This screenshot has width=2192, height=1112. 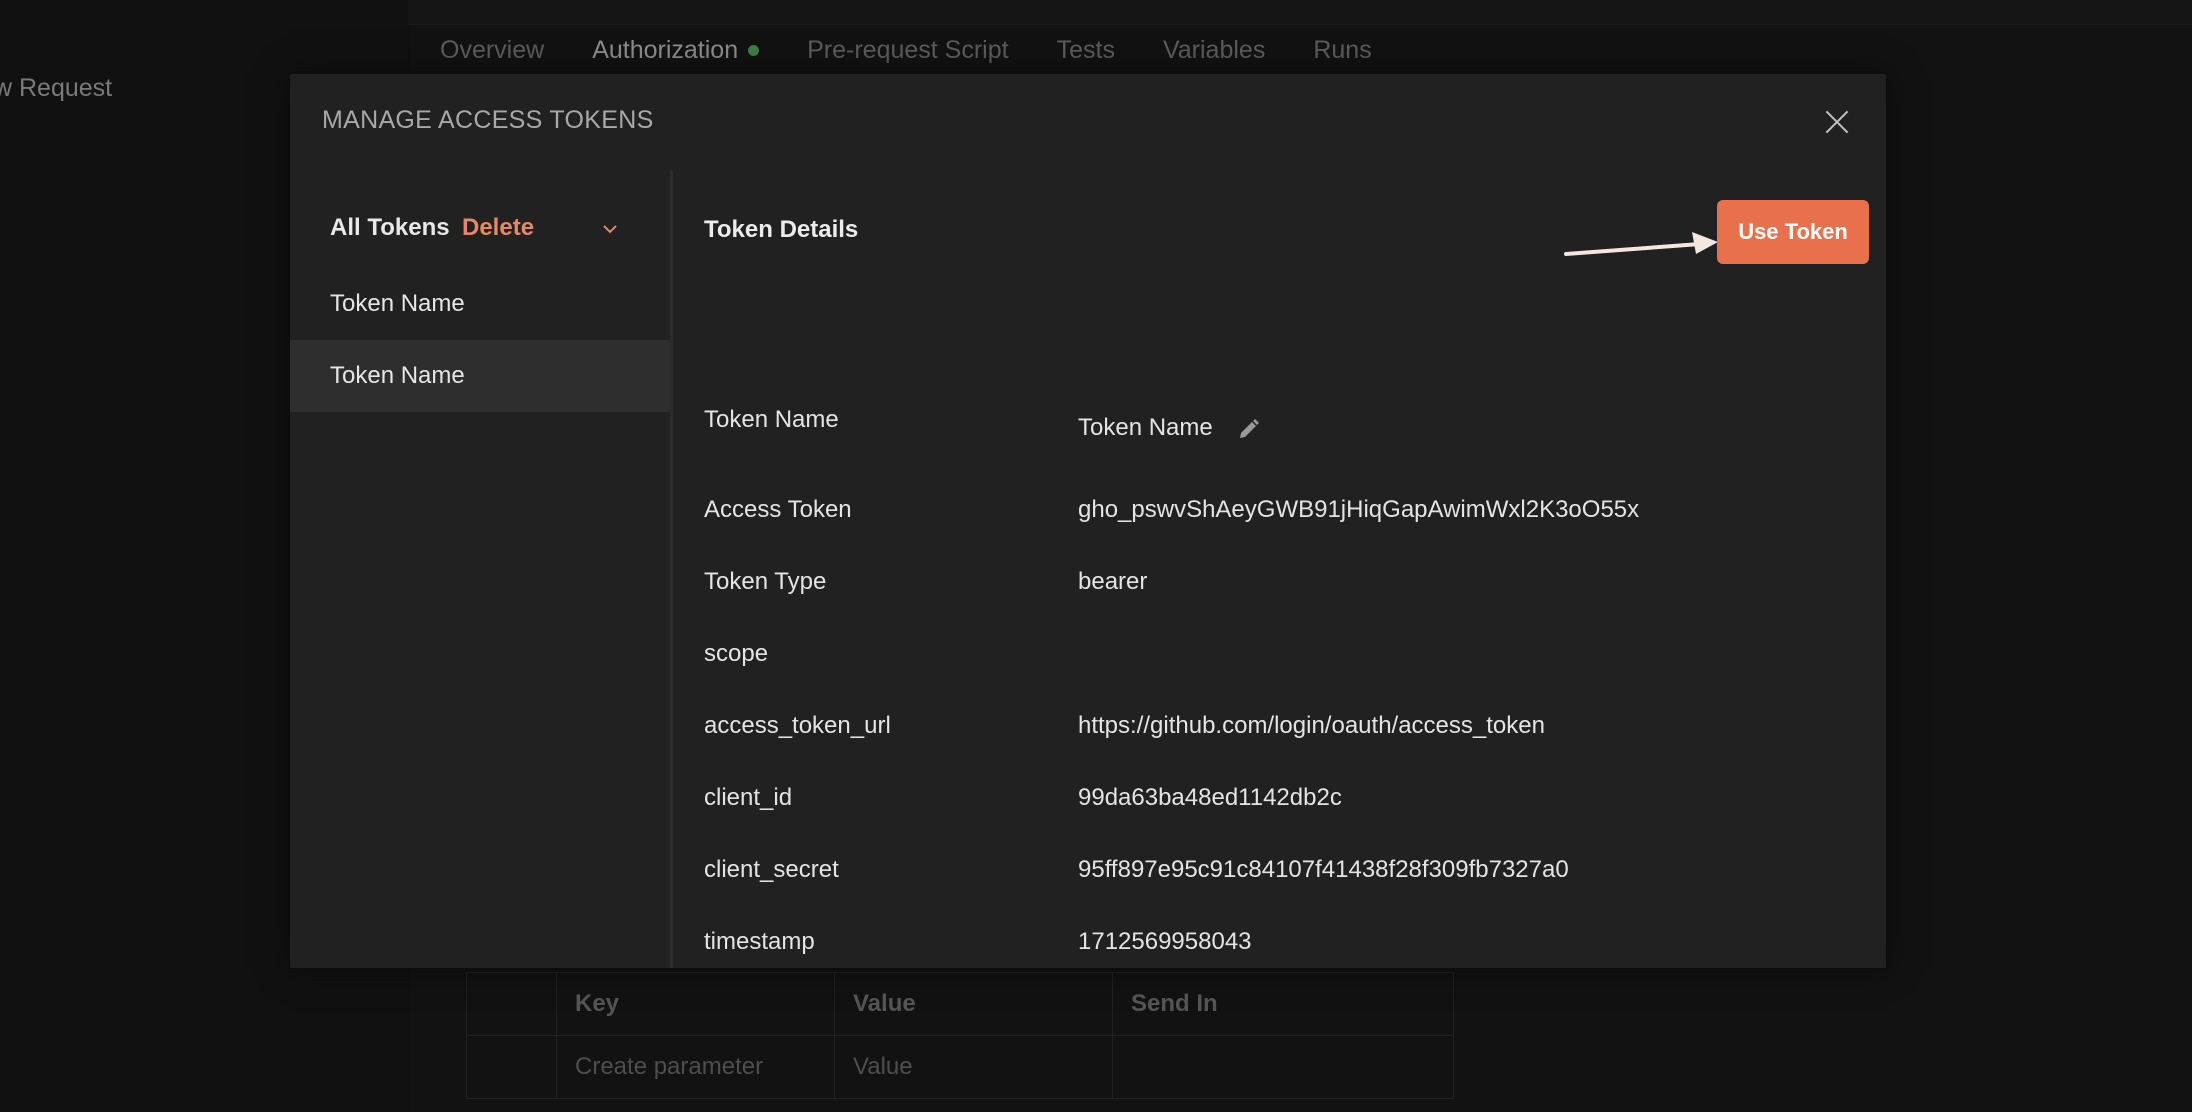 What do you see at coordinates (1284, 588) in the screenshot?
I see `detail-row: Token Type bearer` at bounding box center [1284, 588].